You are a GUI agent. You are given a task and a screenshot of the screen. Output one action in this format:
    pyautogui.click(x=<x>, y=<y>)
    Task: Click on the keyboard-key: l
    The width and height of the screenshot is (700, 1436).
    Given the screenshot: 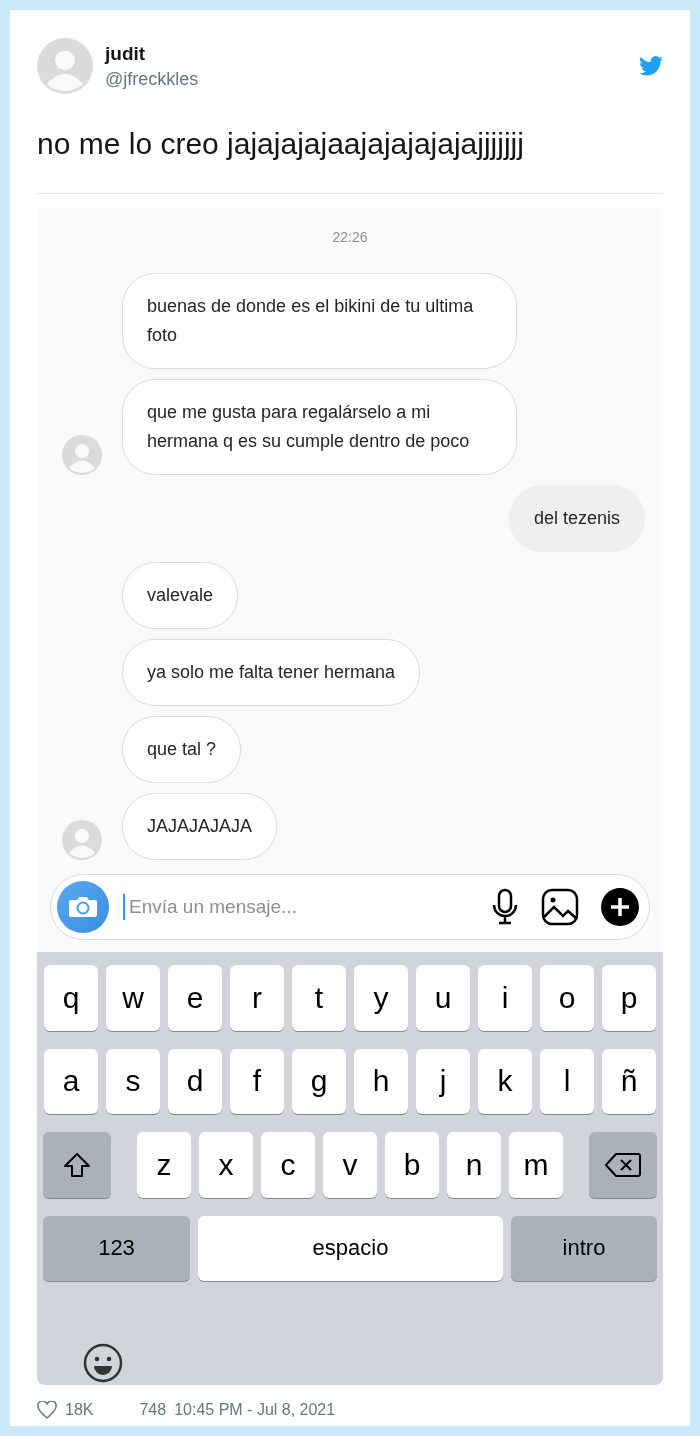 What is the action you would take?
    pyautogui.click(x=567, y=1081)
    